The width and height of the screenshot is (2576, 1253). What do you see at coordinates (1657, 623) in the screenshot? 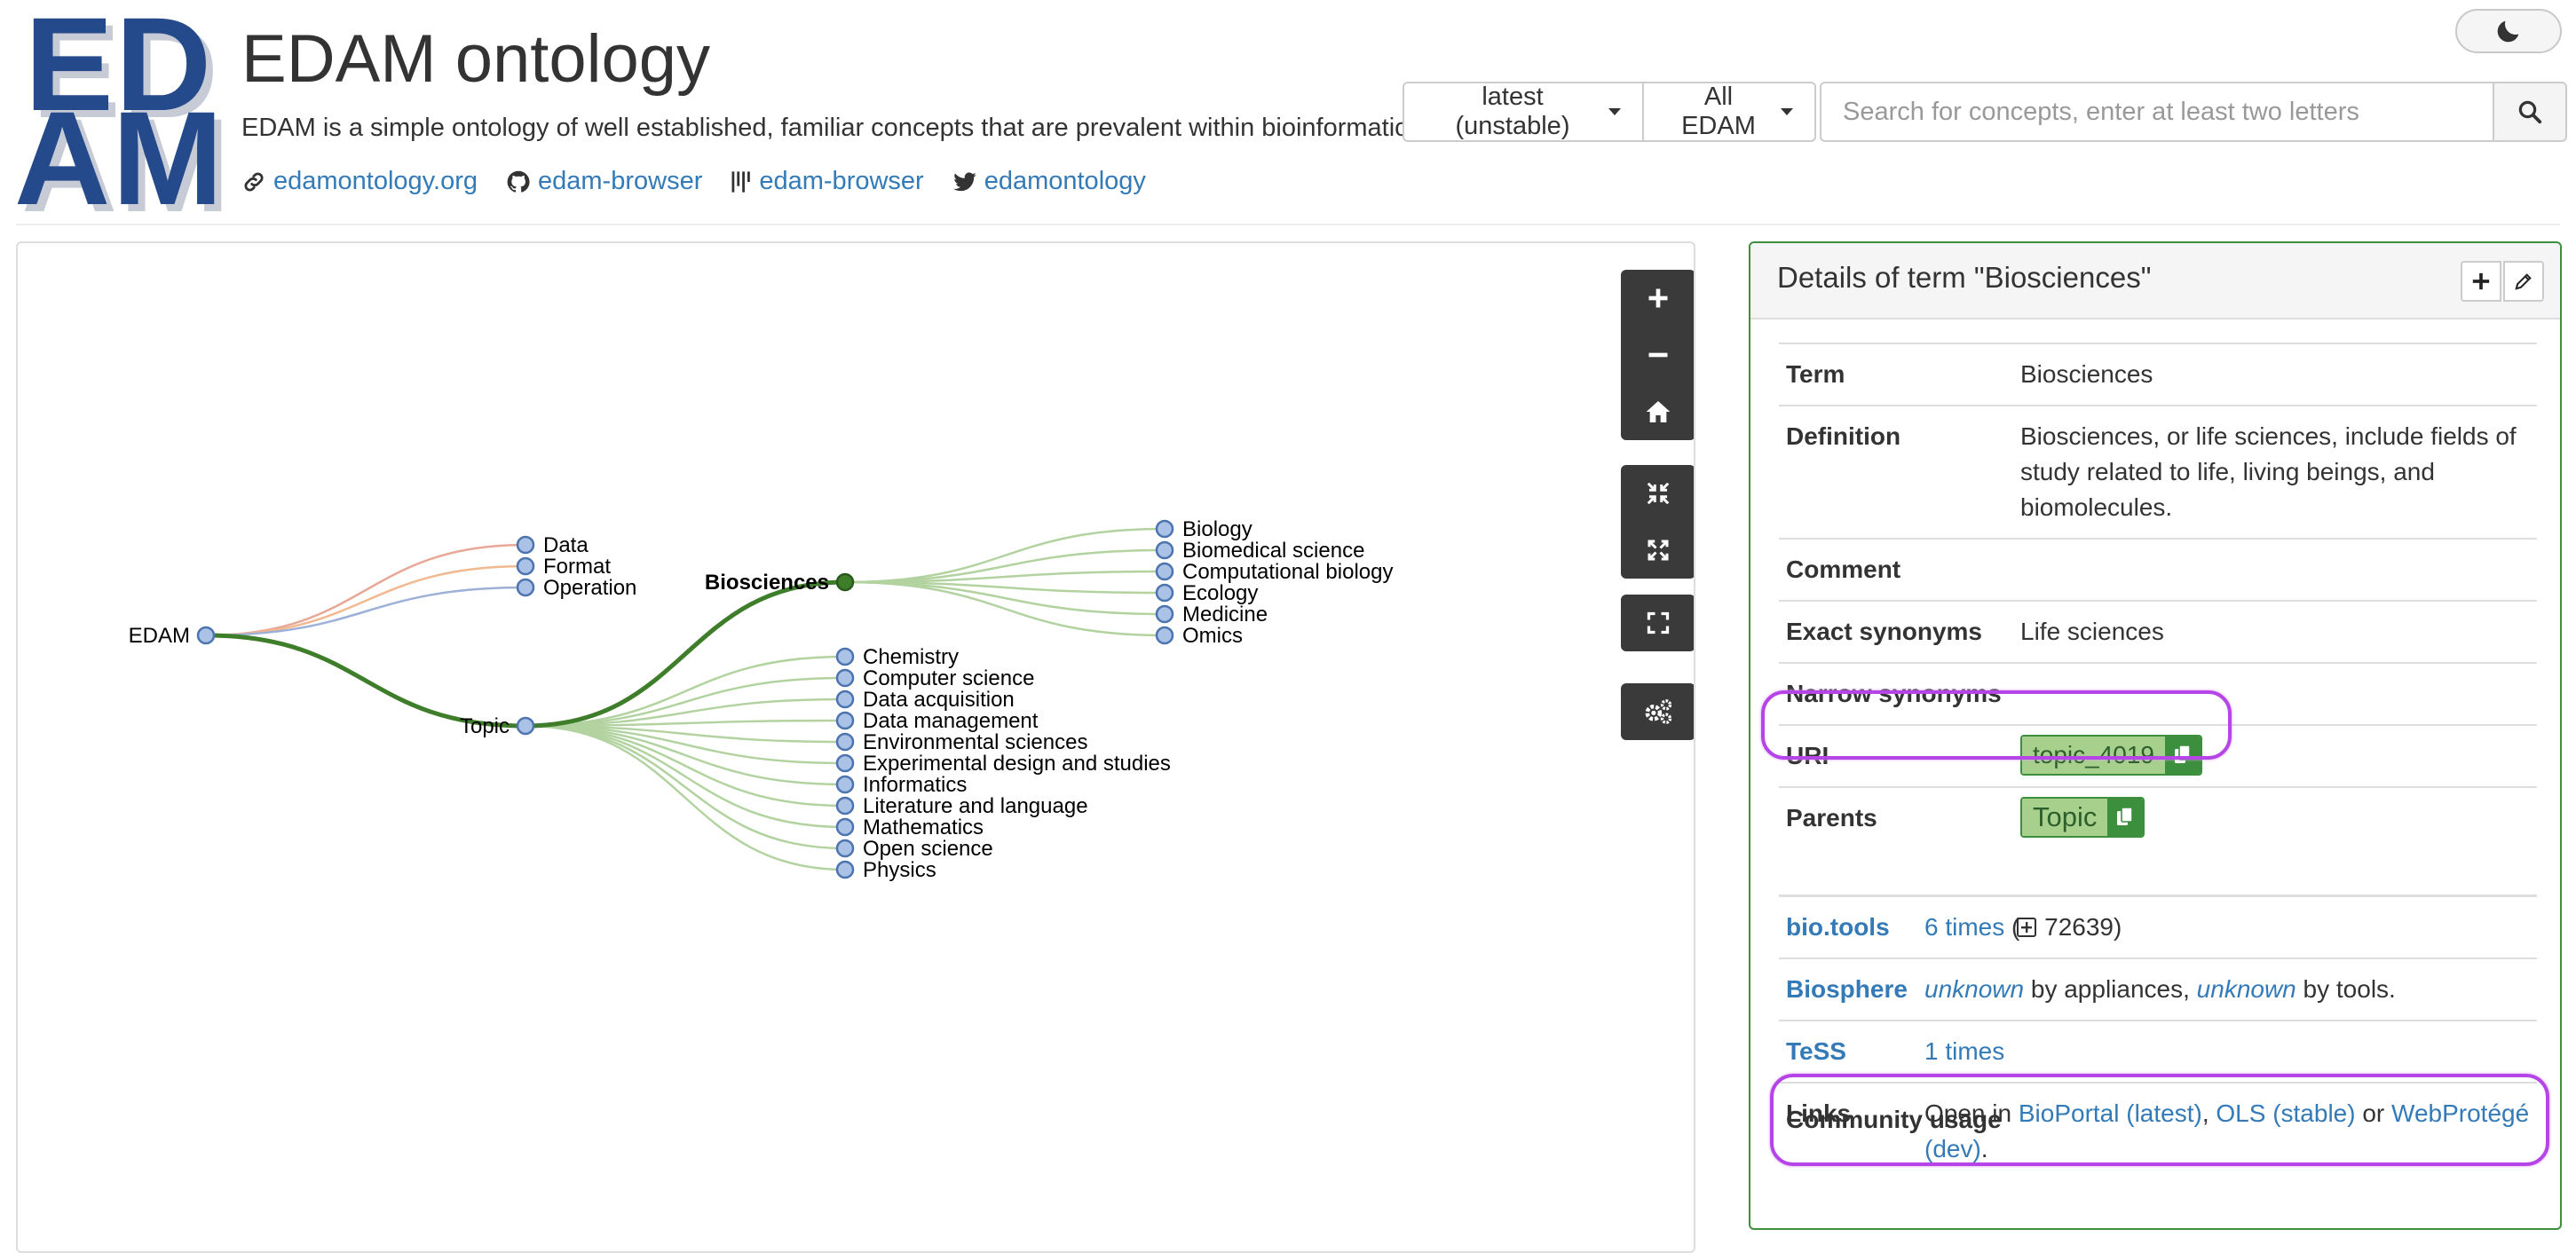
I see `fullscreen-button` at bounding box center [1657, 623].